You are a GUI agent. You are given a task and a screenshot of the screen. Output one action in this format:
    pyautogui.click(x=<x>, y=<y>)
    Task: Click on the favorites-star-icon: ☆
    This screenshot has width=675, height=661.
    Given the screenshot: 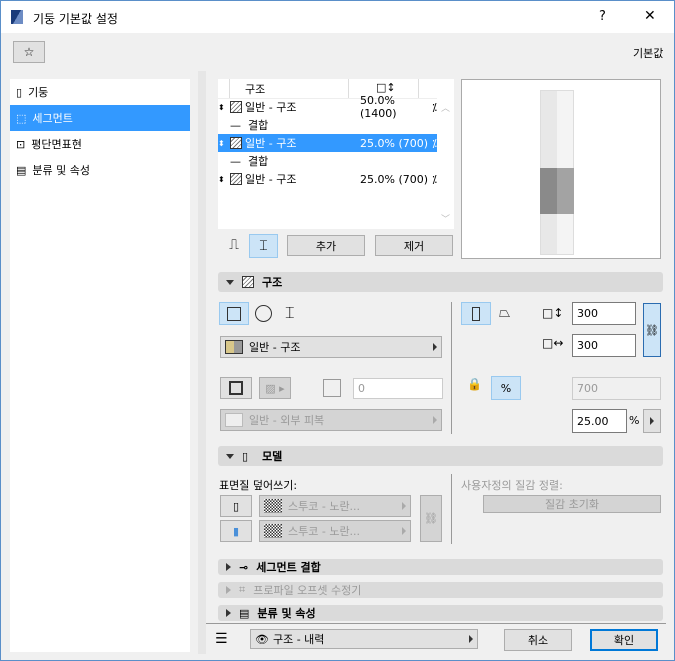 What is the action you would take?
    pyautogui.click(x=29, y=52)
    